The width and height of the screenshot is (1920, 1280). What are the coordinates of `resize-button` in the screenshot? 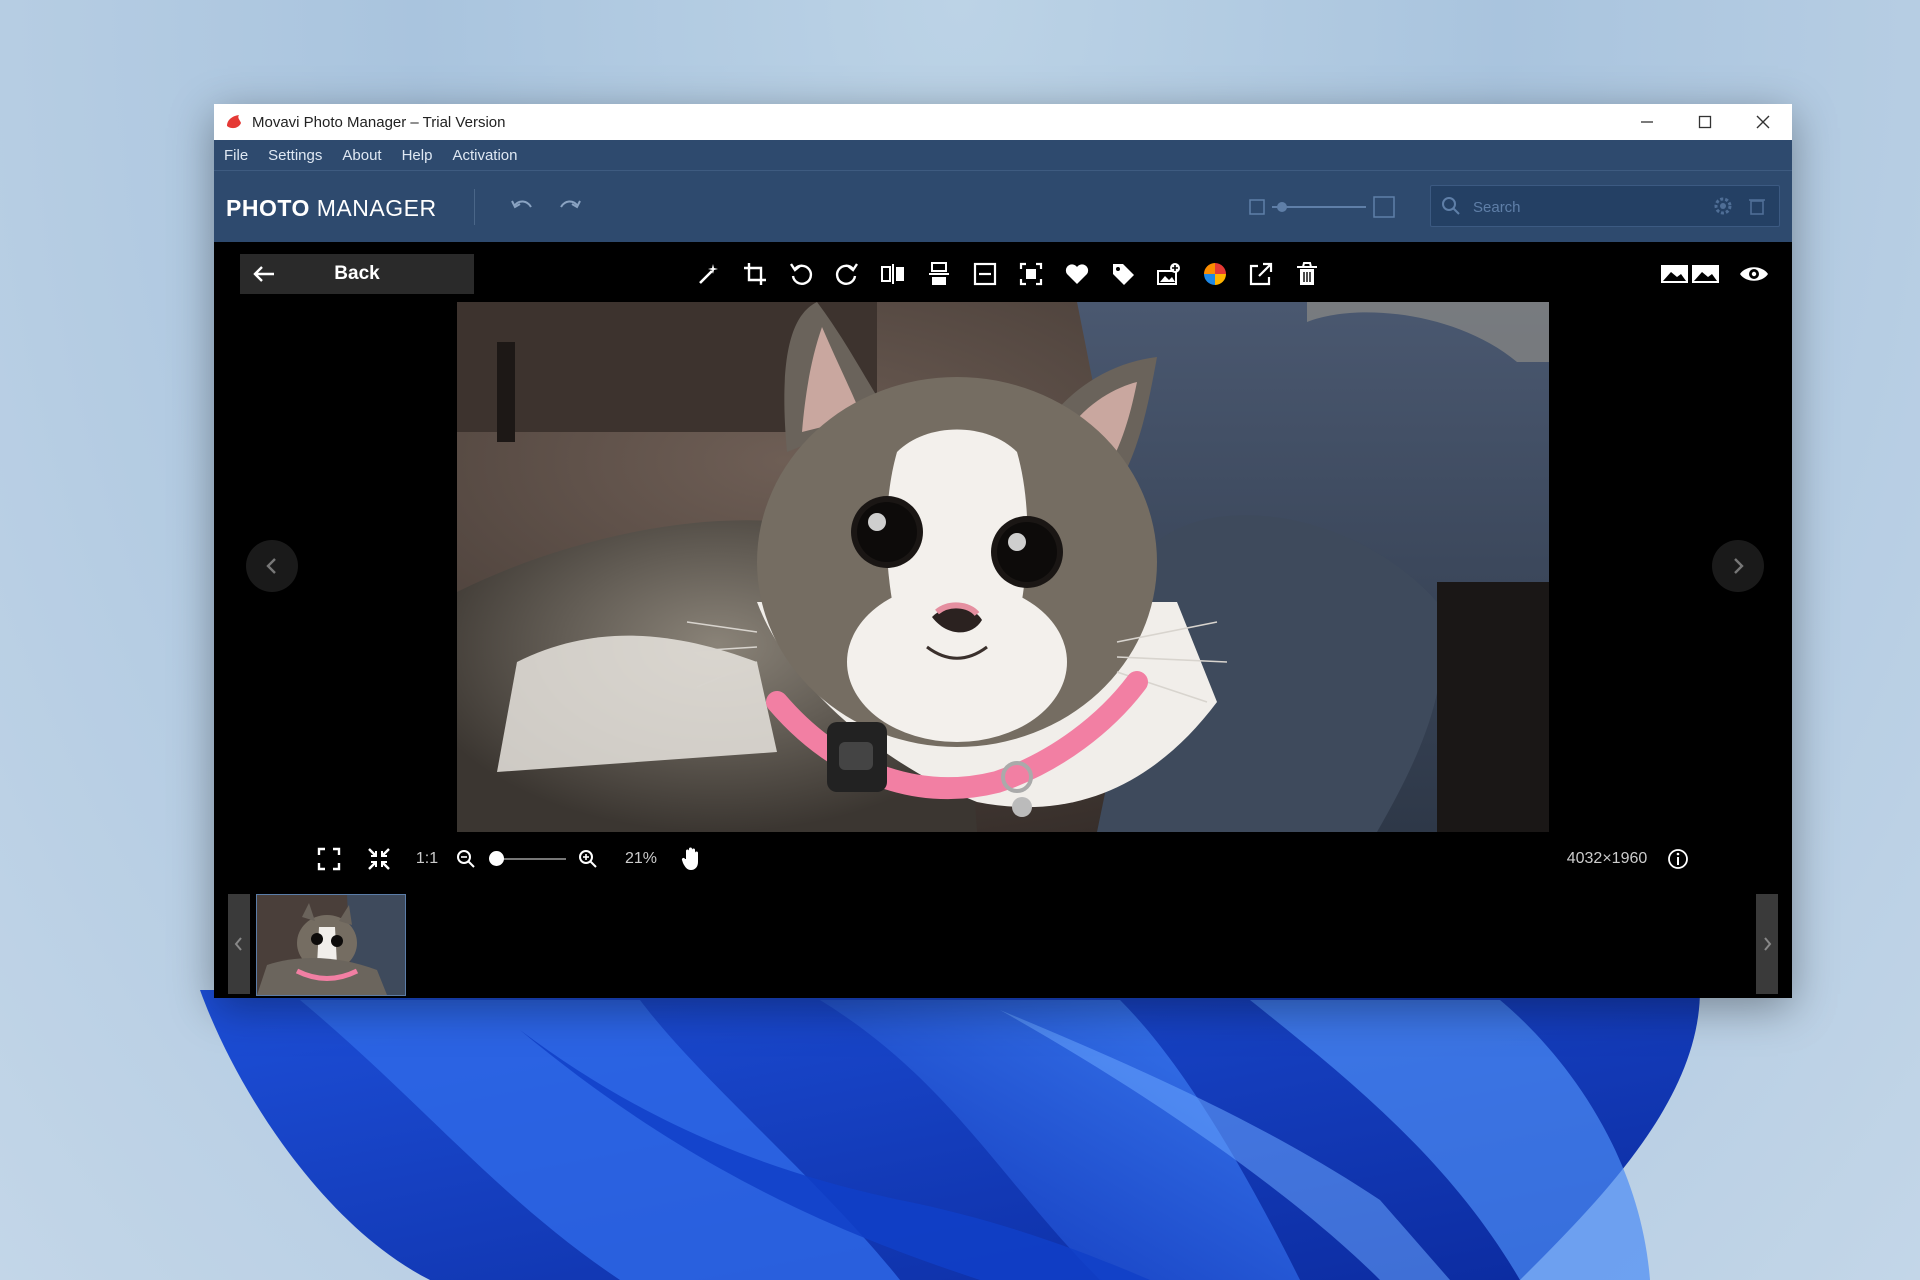 It's located at (1031, 274).